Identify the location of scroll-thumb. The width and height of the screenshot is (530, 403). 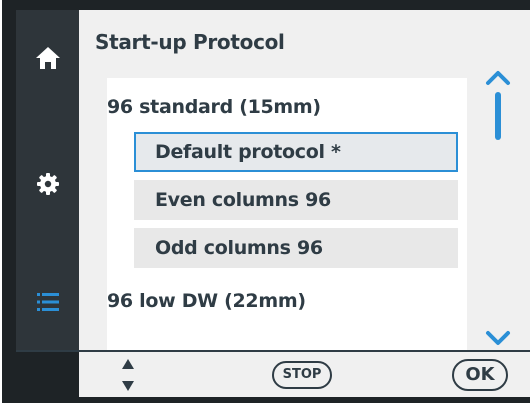
(498, 116).